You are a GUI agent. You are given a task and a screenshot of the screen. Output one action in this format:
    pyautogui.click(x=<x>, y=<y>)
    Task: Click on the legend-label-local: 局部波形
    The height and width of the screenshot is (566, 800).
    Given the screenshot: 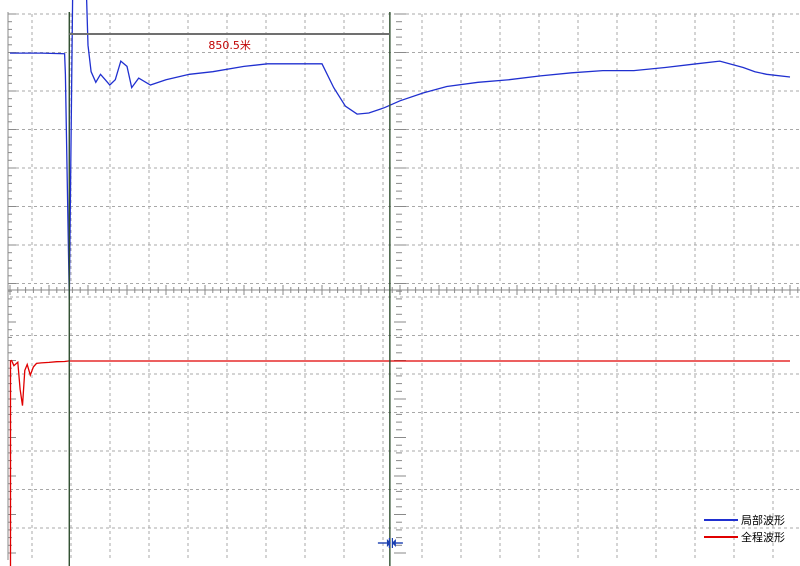 What is the action you would take?
    pyautogui.click(x=763, y=520)
    